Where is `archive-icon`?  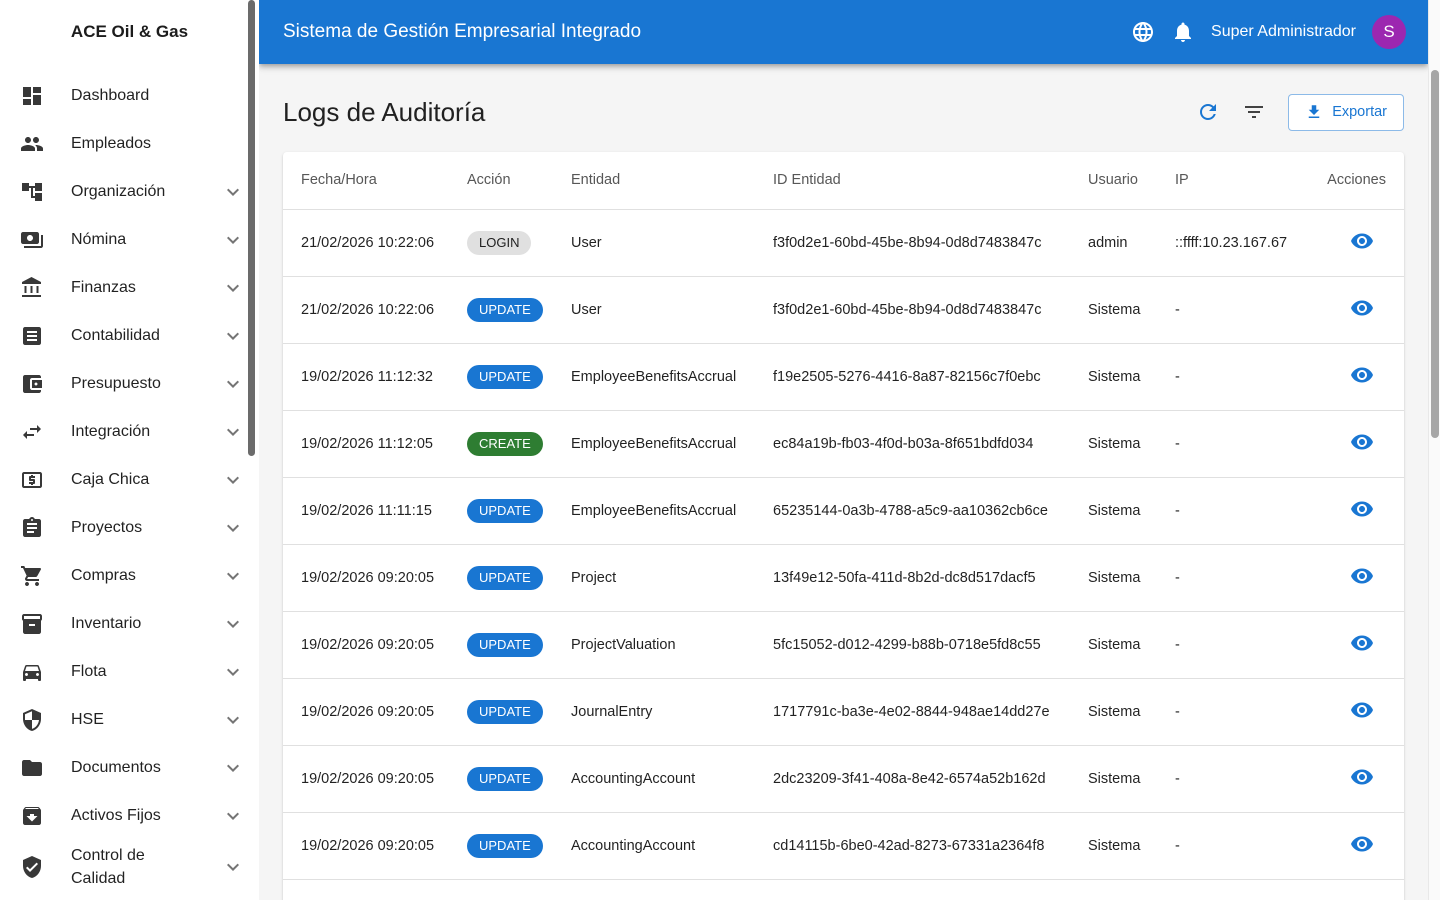
archive-icon is located at coordinates (32, 816).